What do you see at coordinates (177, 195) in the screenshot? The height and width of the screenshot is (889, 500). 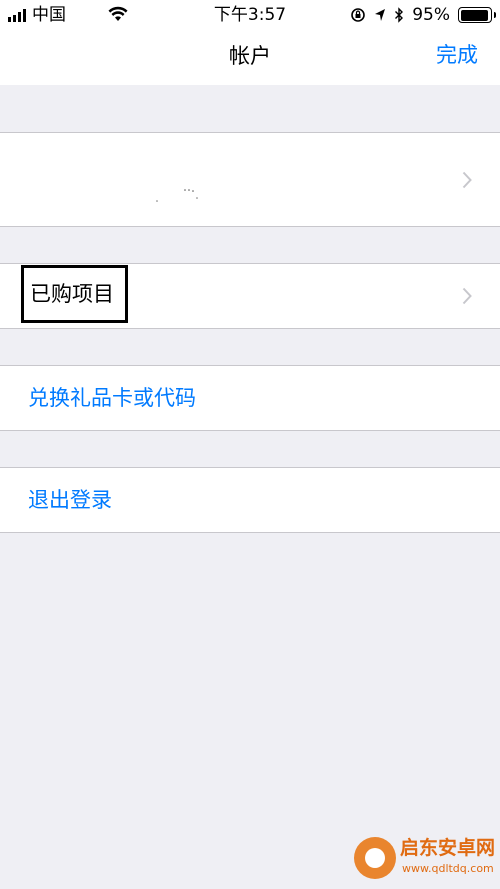 I see `account-info-placeholder` at bounding box center [177, 195].